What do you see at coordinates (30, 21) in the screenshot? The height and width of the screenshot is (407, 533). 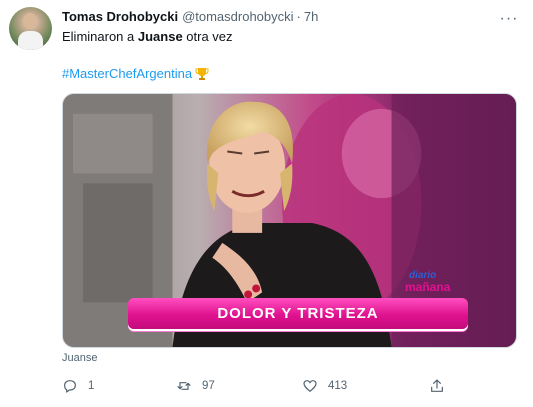 I see `avatar-head` at bounding box center [30, 21].